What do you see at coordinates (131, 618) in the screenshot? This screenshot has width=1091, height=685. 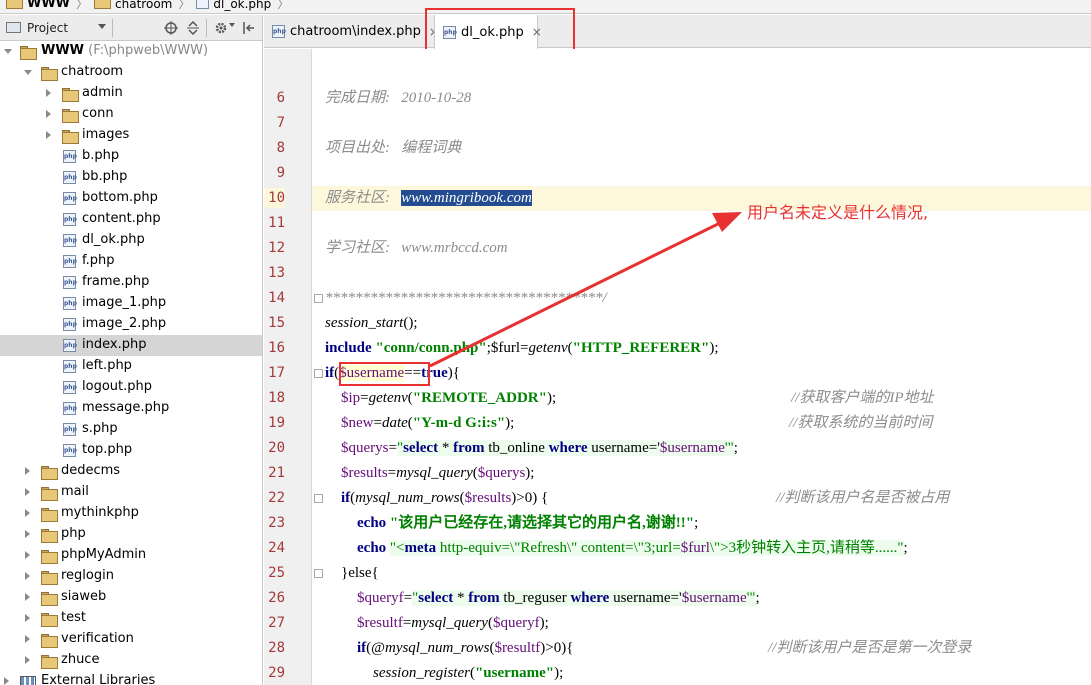 I see `tree-folder: test` at bounding box center [131, 618].